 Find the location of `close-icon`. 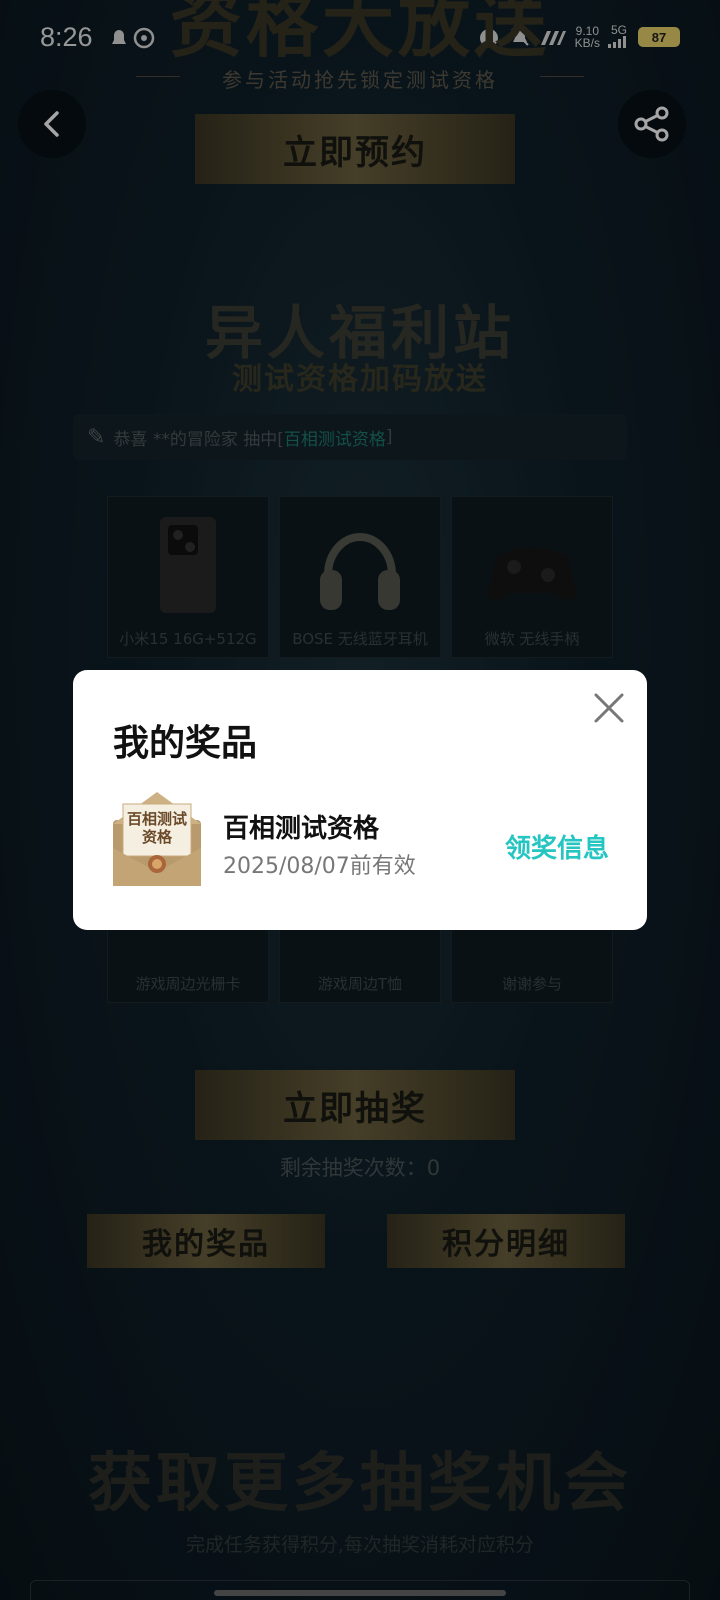

close-icon is located at coordinates (609, 708).